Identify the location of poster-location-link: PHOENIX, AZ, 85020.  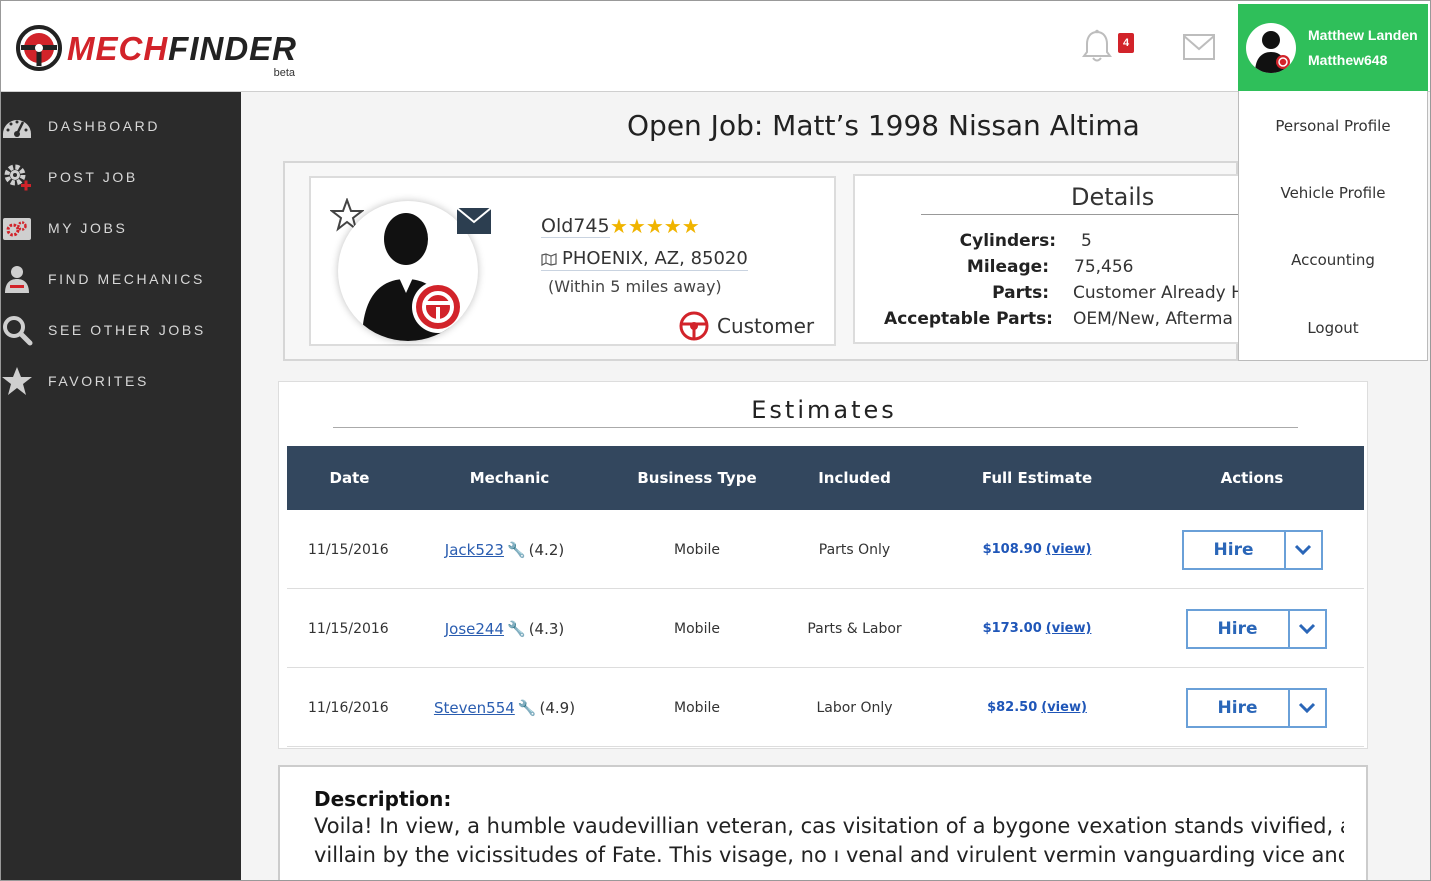
(644, 259).